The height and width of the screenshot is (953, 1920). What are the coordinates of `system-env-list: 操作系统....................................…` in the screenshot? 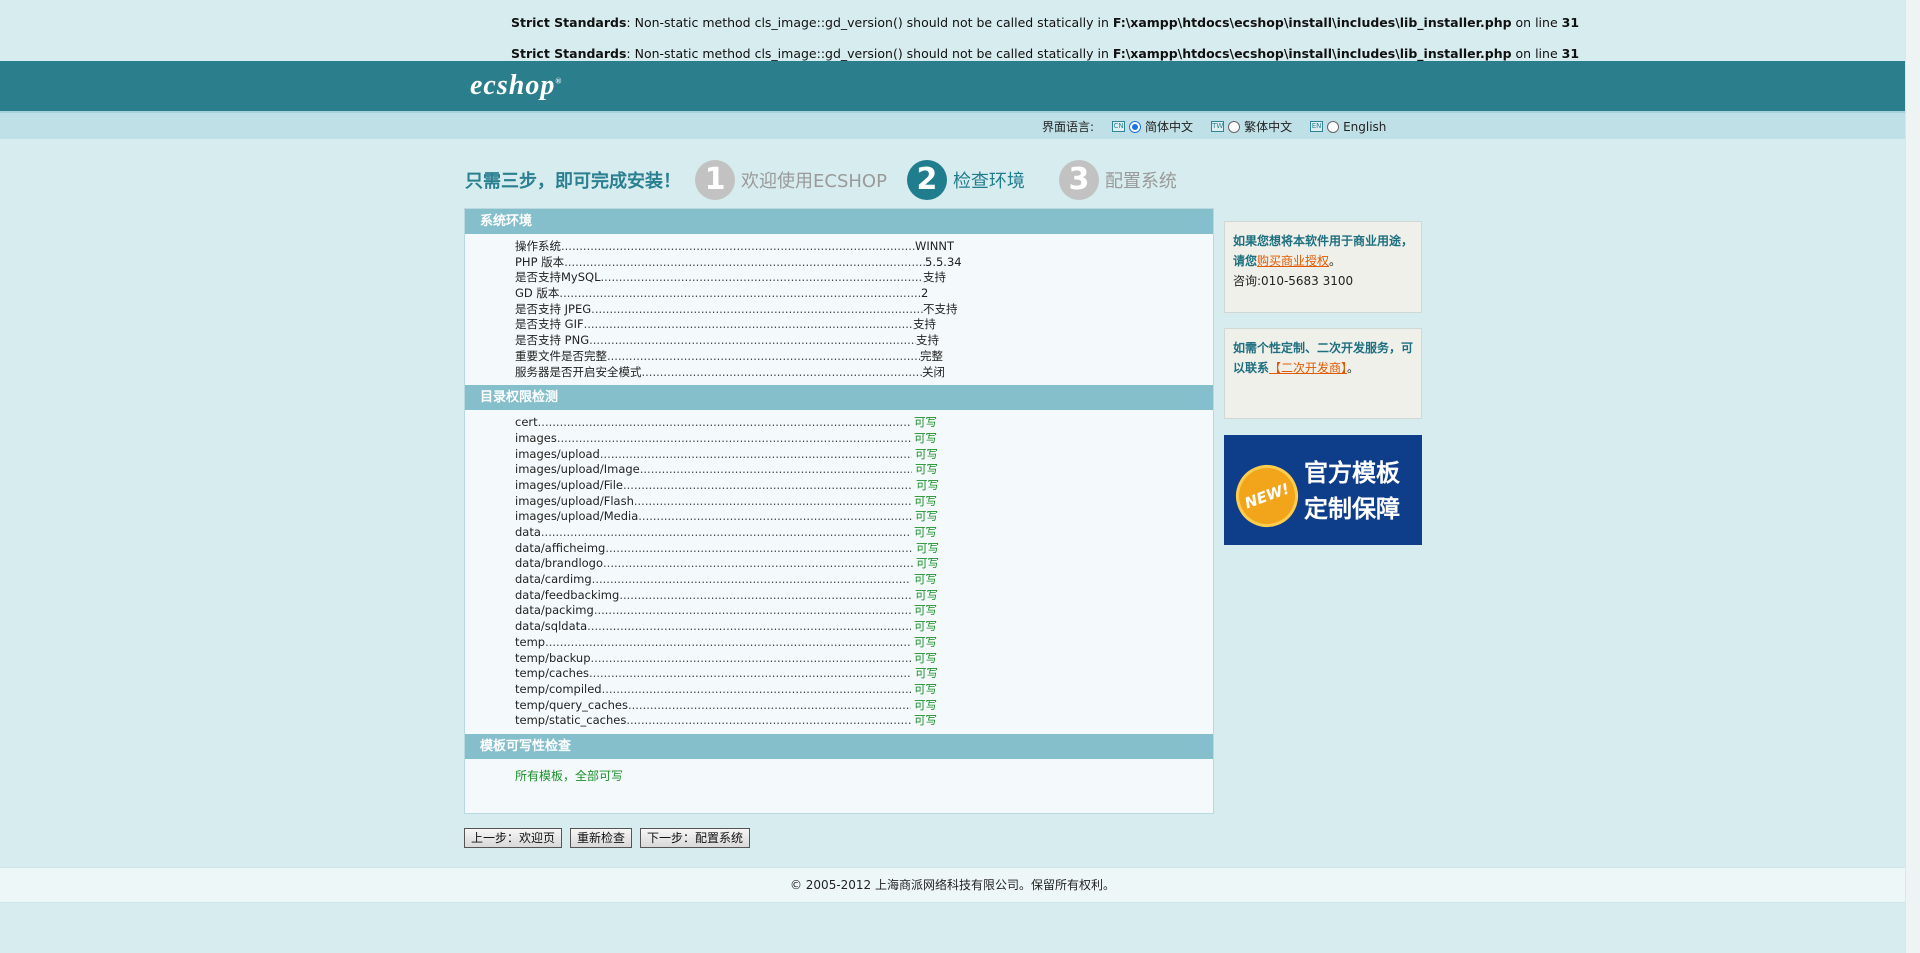 It's located at (839, 309).